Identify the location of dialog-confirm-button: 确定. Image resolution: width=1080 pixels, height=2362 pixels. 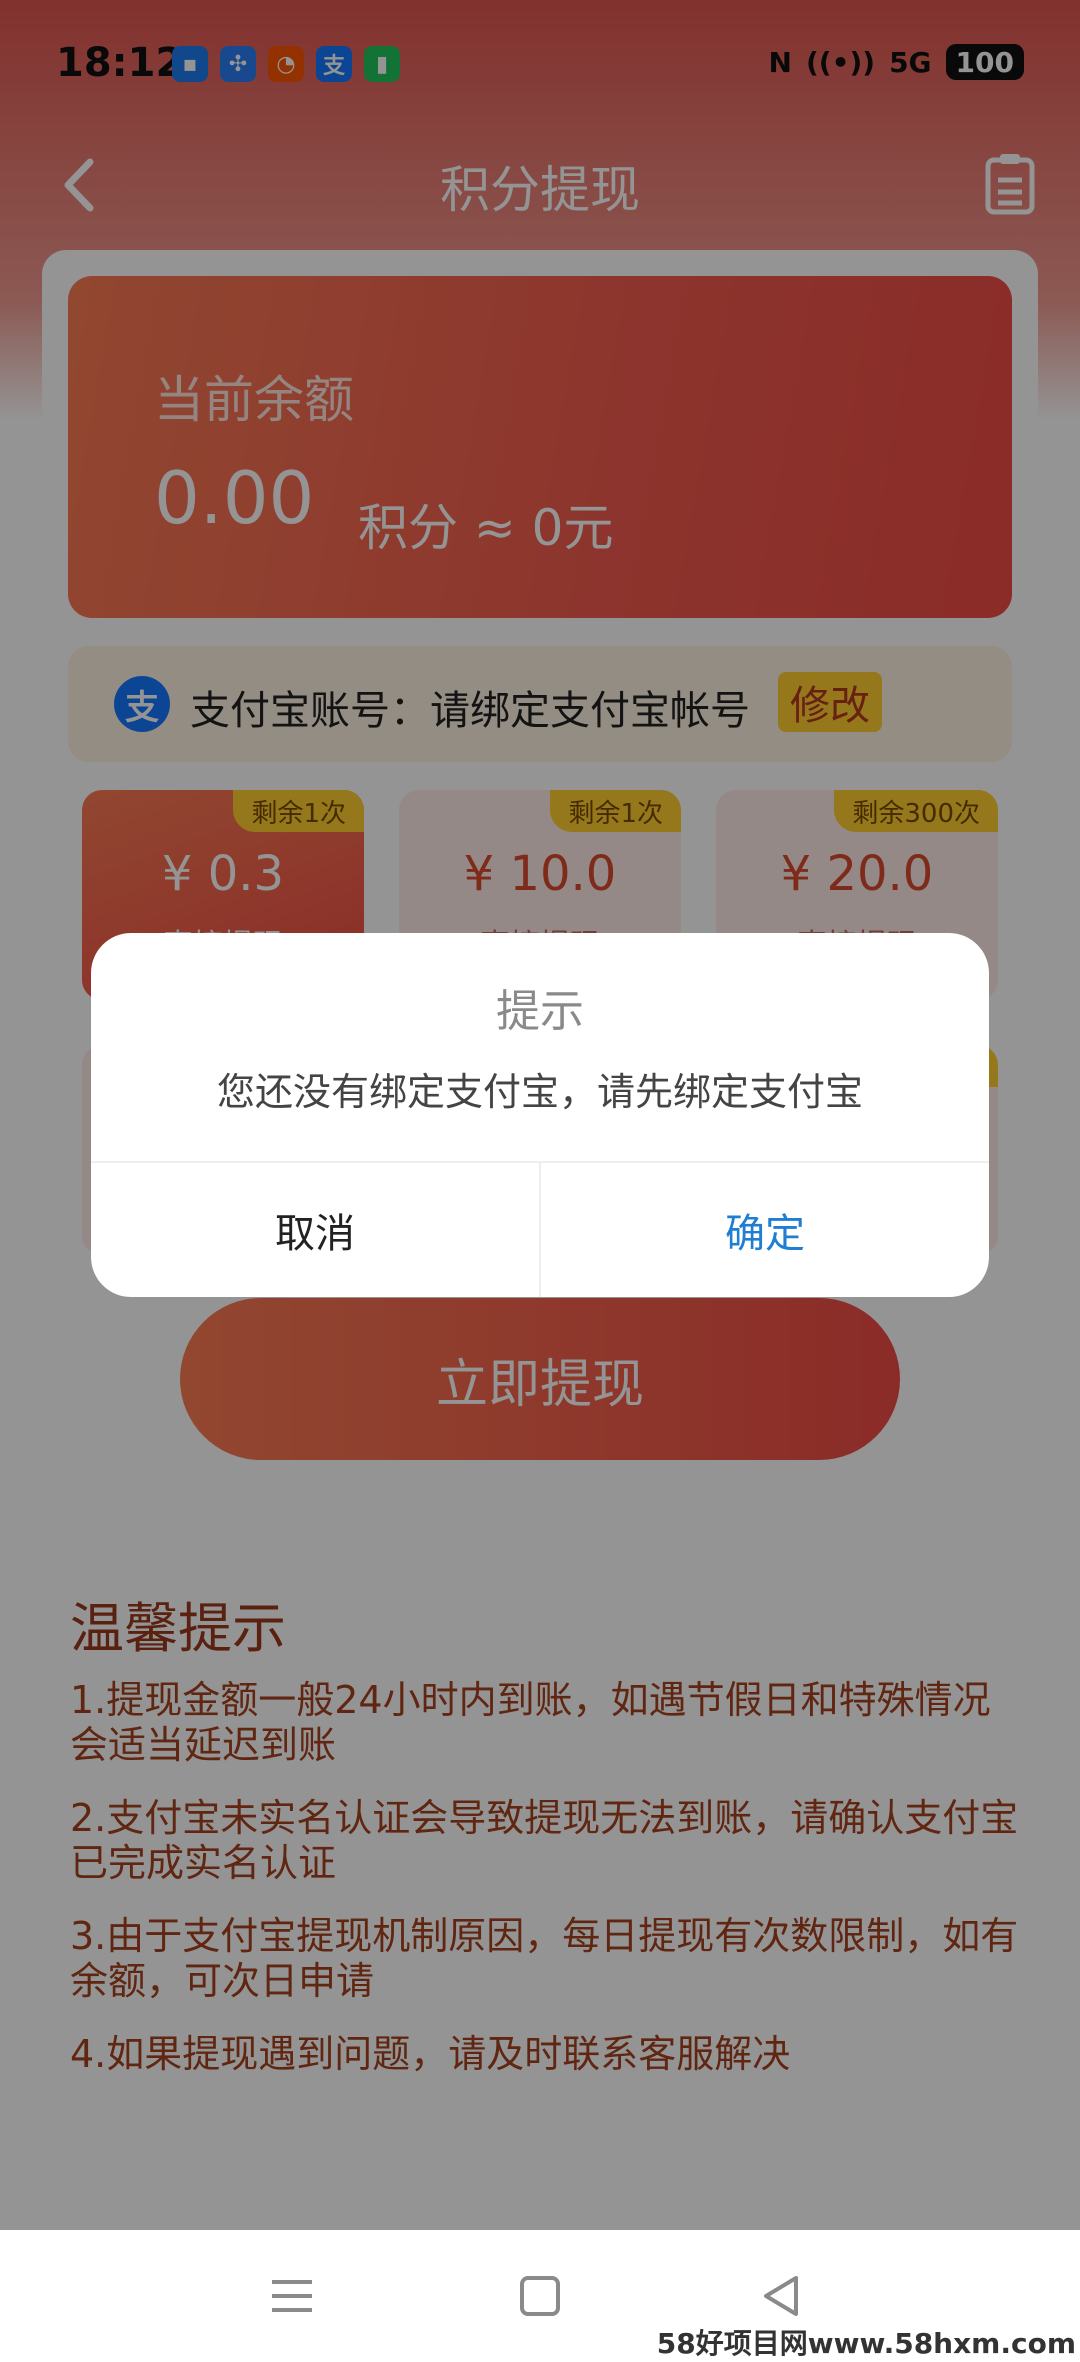
(765, 1230).